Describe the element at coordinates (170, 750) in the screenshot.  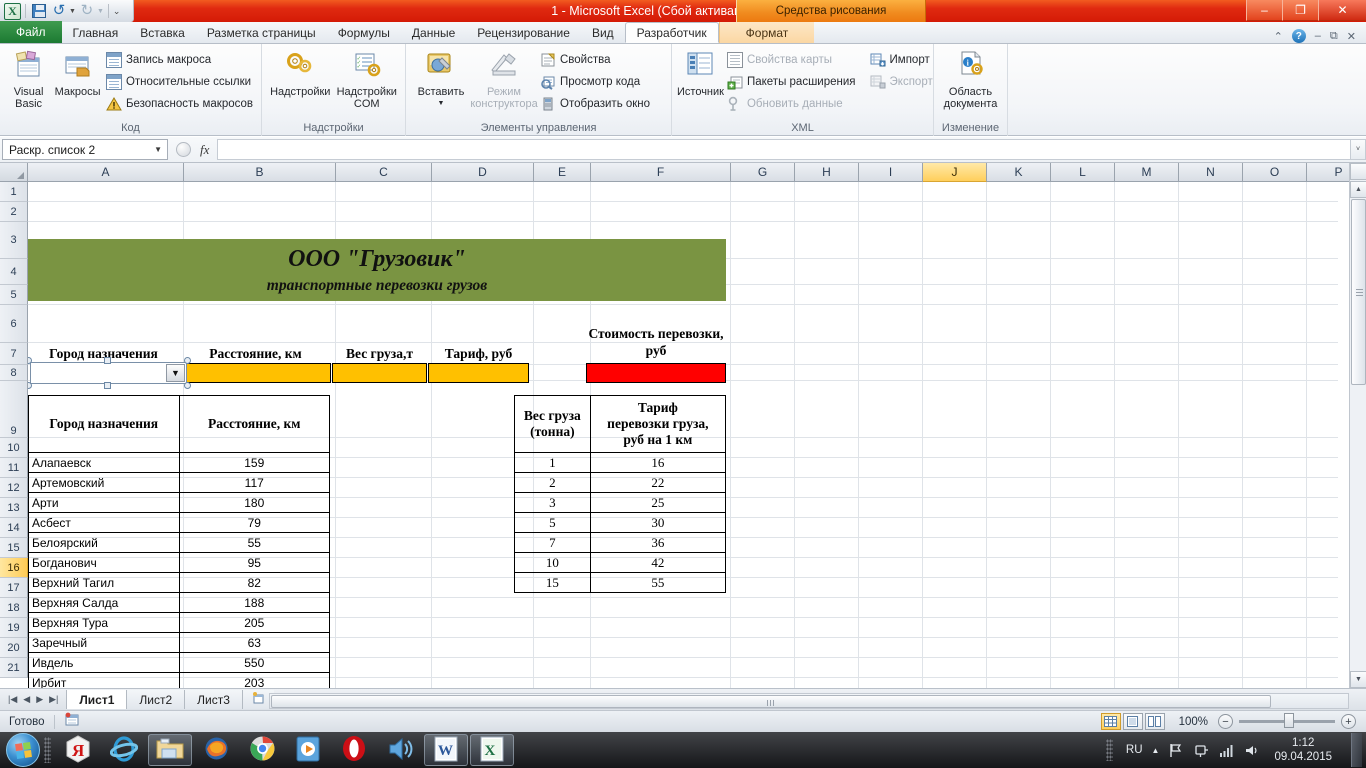
I see `taskbar-item-windows-explorer` at that location.